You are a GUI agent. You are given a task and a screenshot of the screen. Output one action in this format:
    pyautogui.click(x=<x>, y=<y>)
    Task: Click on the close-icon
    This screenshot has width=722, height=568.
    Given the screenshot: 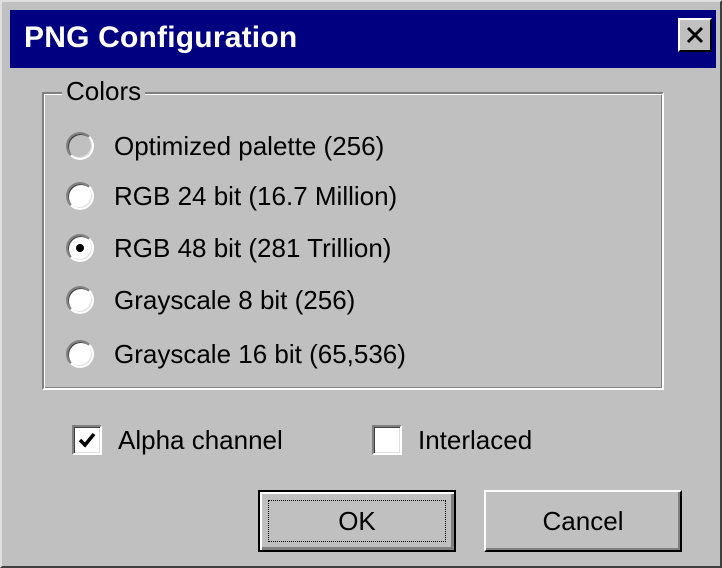 What is the action you would take?
    pyautogui.click(x=695, y=35)
    